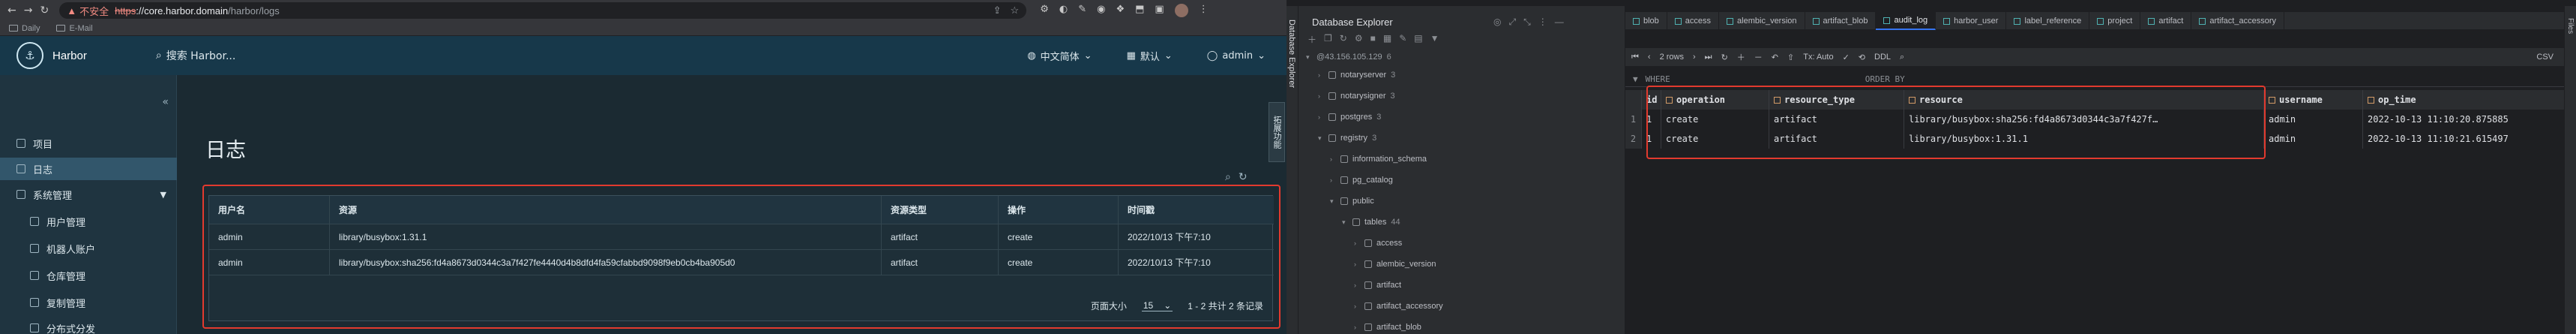  I want to click on language-selector: ◍ 中文简体 ⌄, so click(1059, 56).